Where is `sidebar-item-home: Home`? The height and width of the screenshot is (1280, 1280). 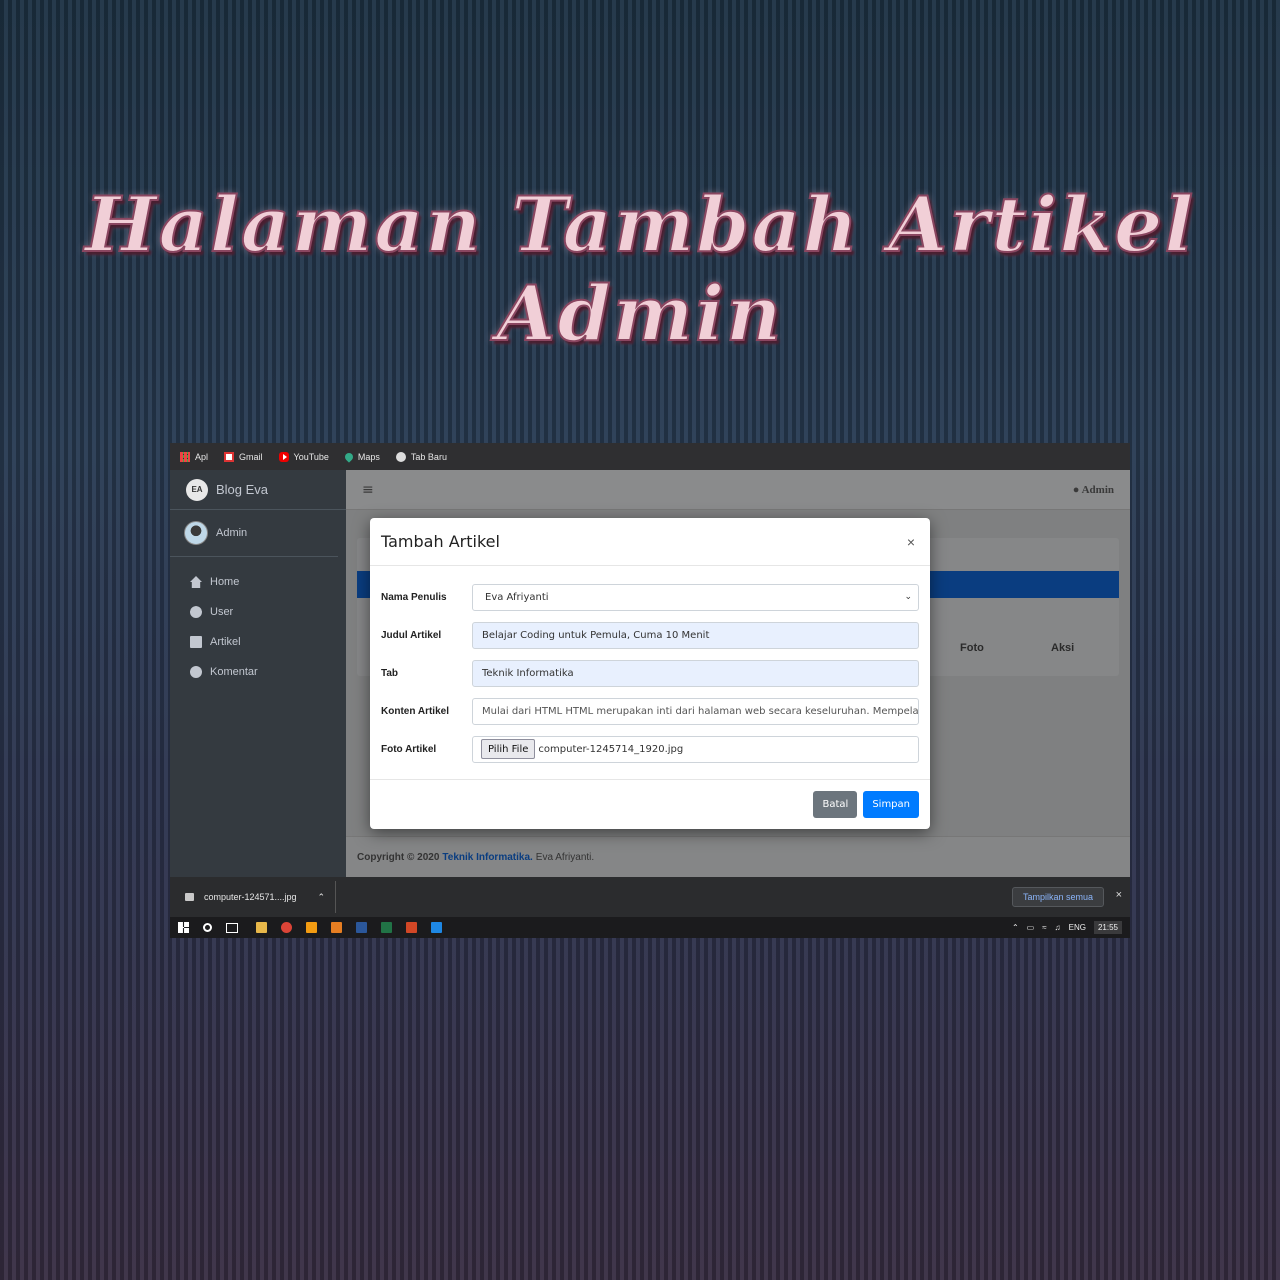
sidebar-item-home: Home is located at coordinates (258, 582).